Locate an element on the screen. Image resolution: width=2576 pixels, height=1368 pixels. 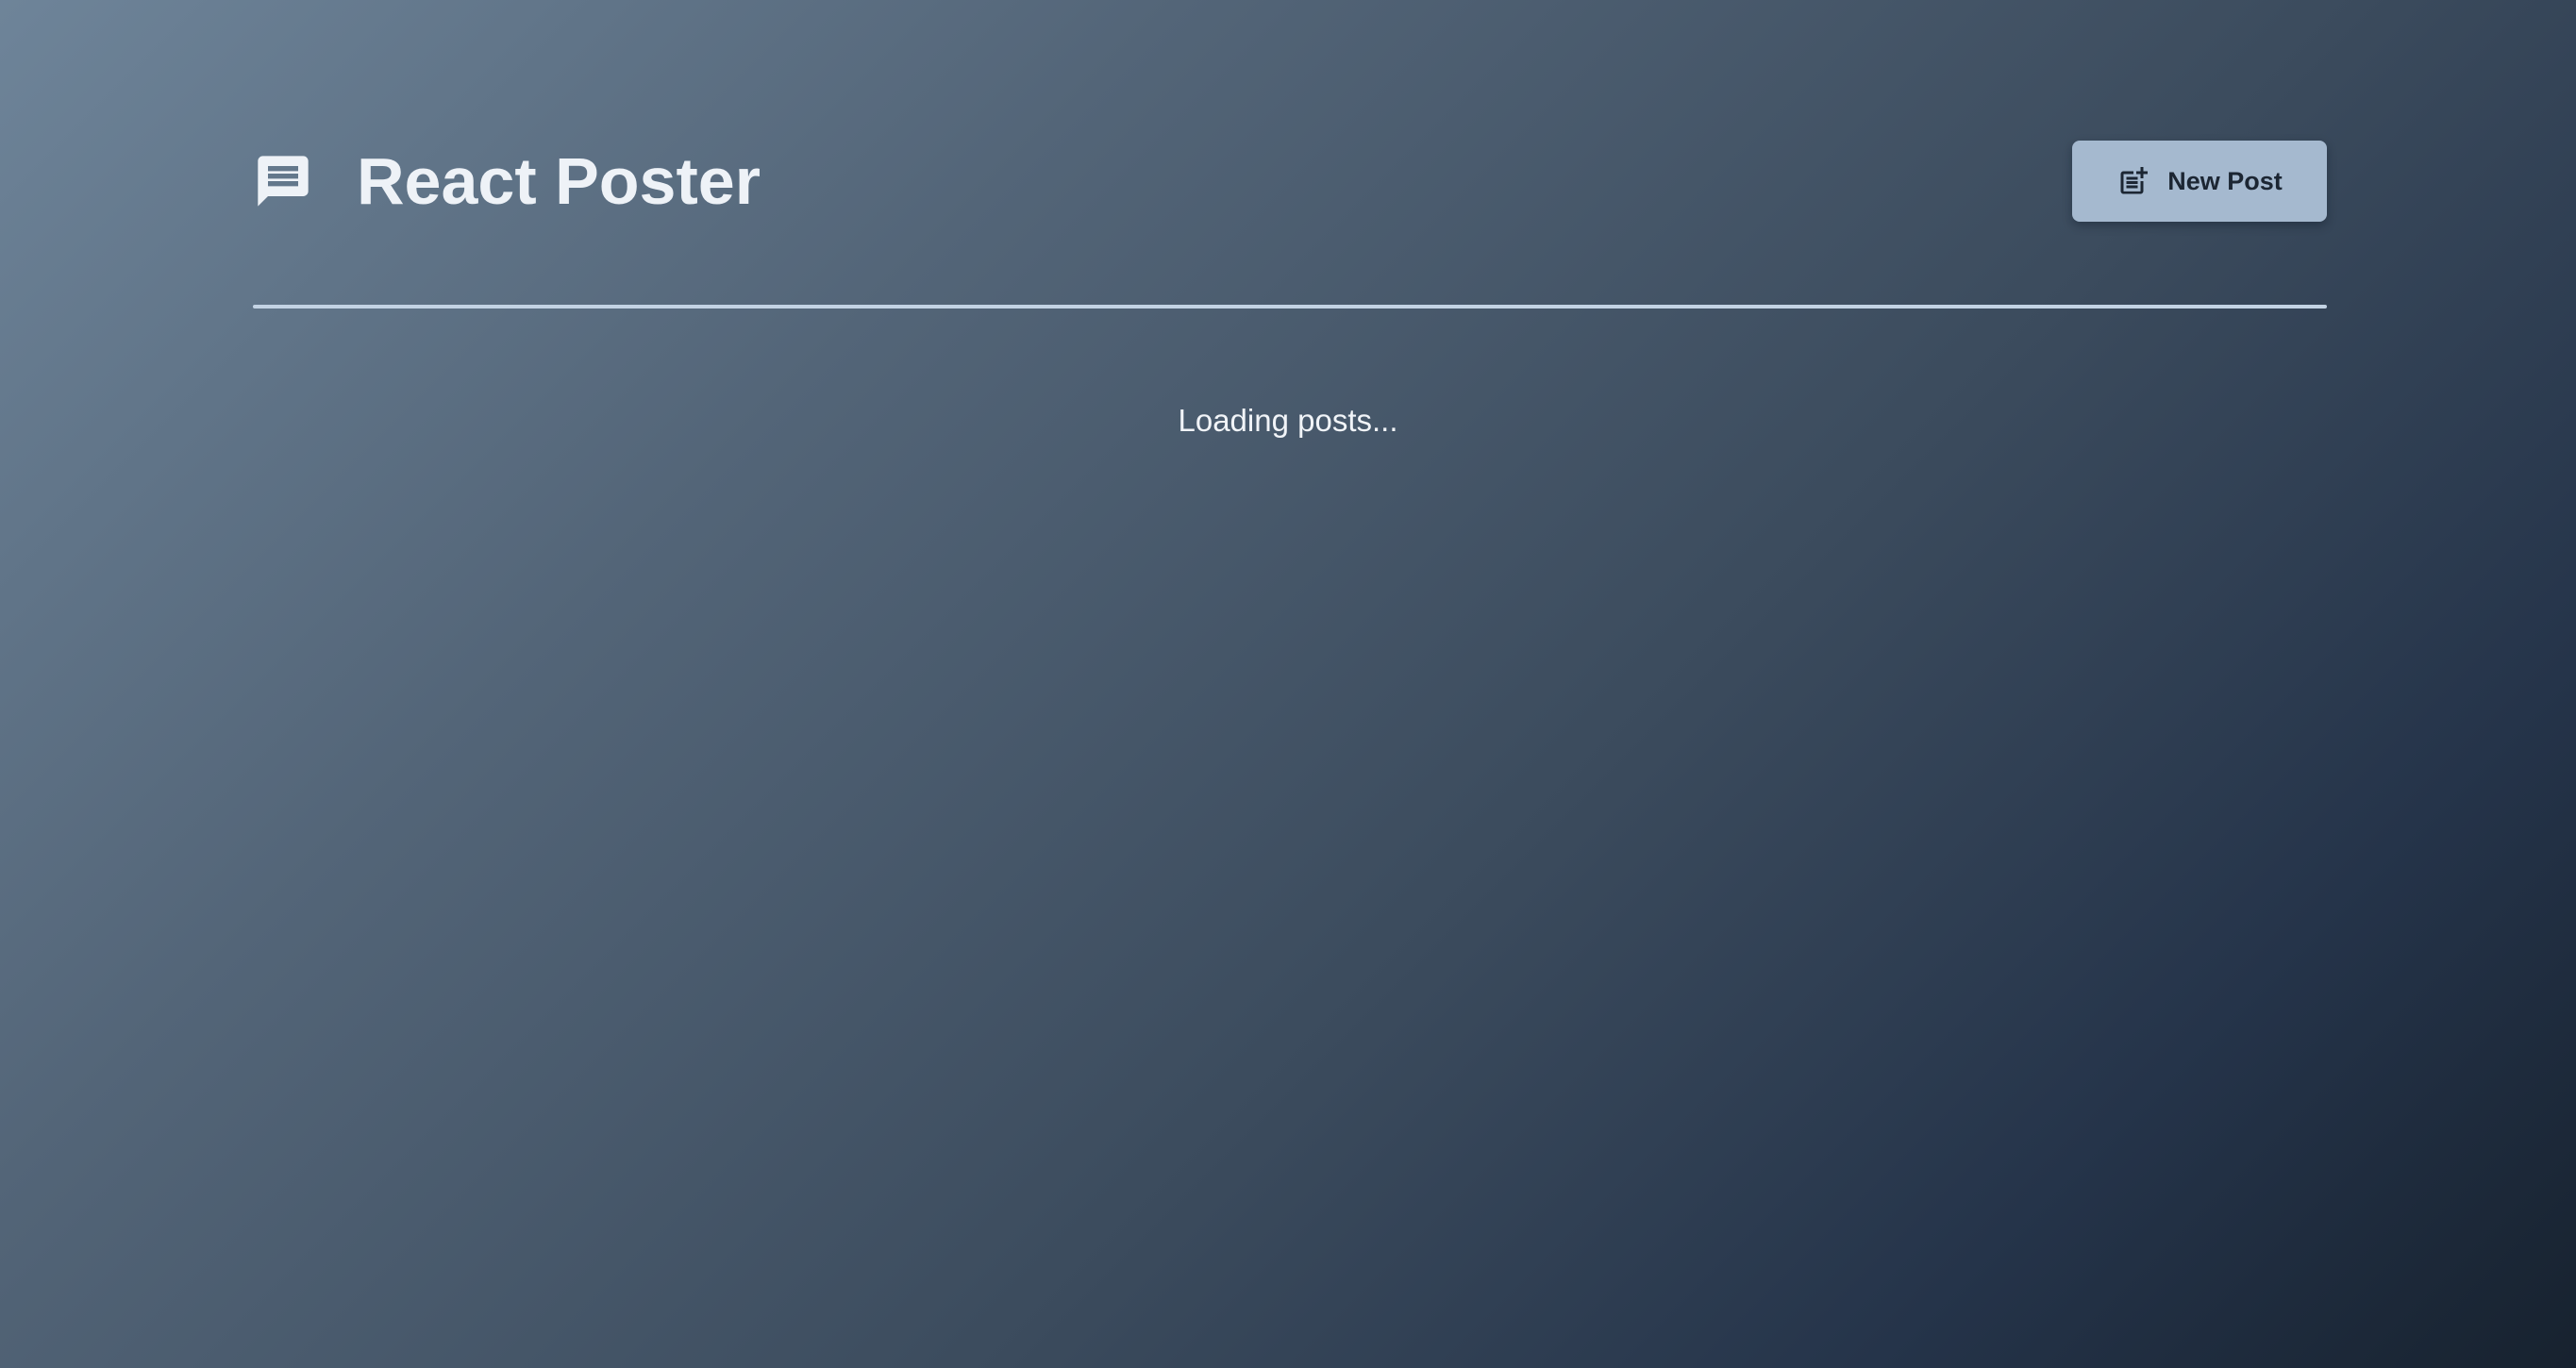
message-icon is located at coordinates (283, 181).